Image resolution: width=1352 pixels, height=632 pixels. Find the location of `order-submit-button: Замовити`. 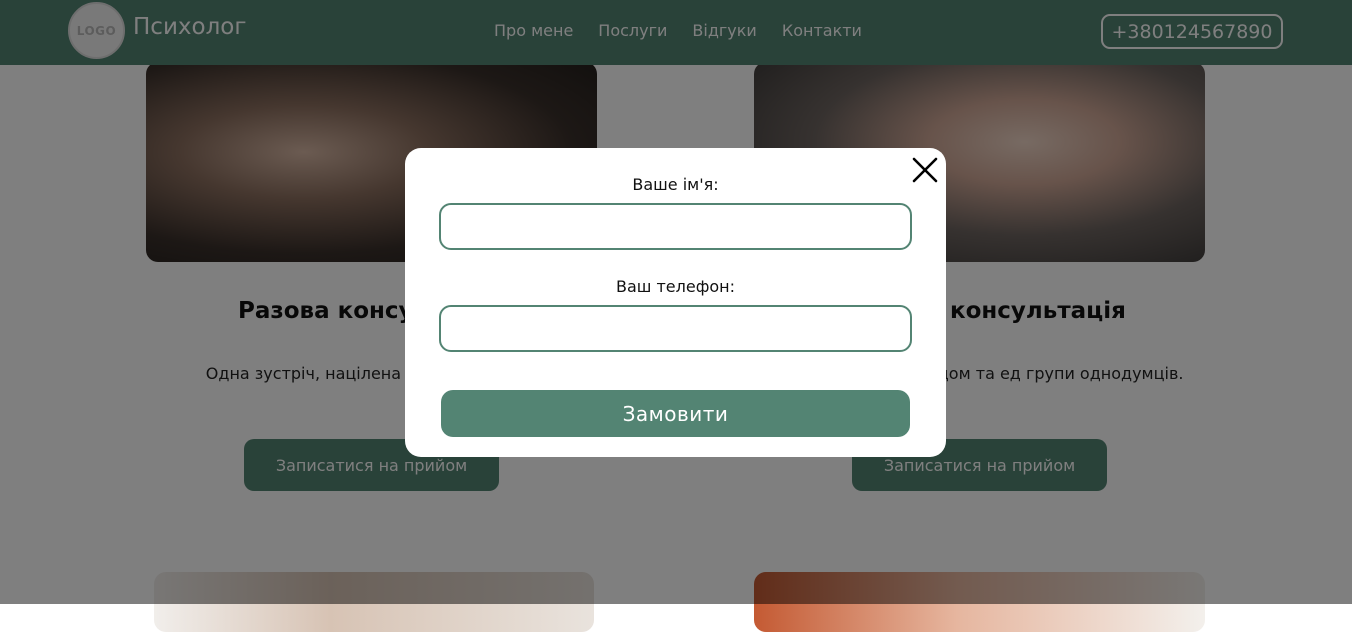

order-submit-button: Замовити is located at coordinates (675, 413).